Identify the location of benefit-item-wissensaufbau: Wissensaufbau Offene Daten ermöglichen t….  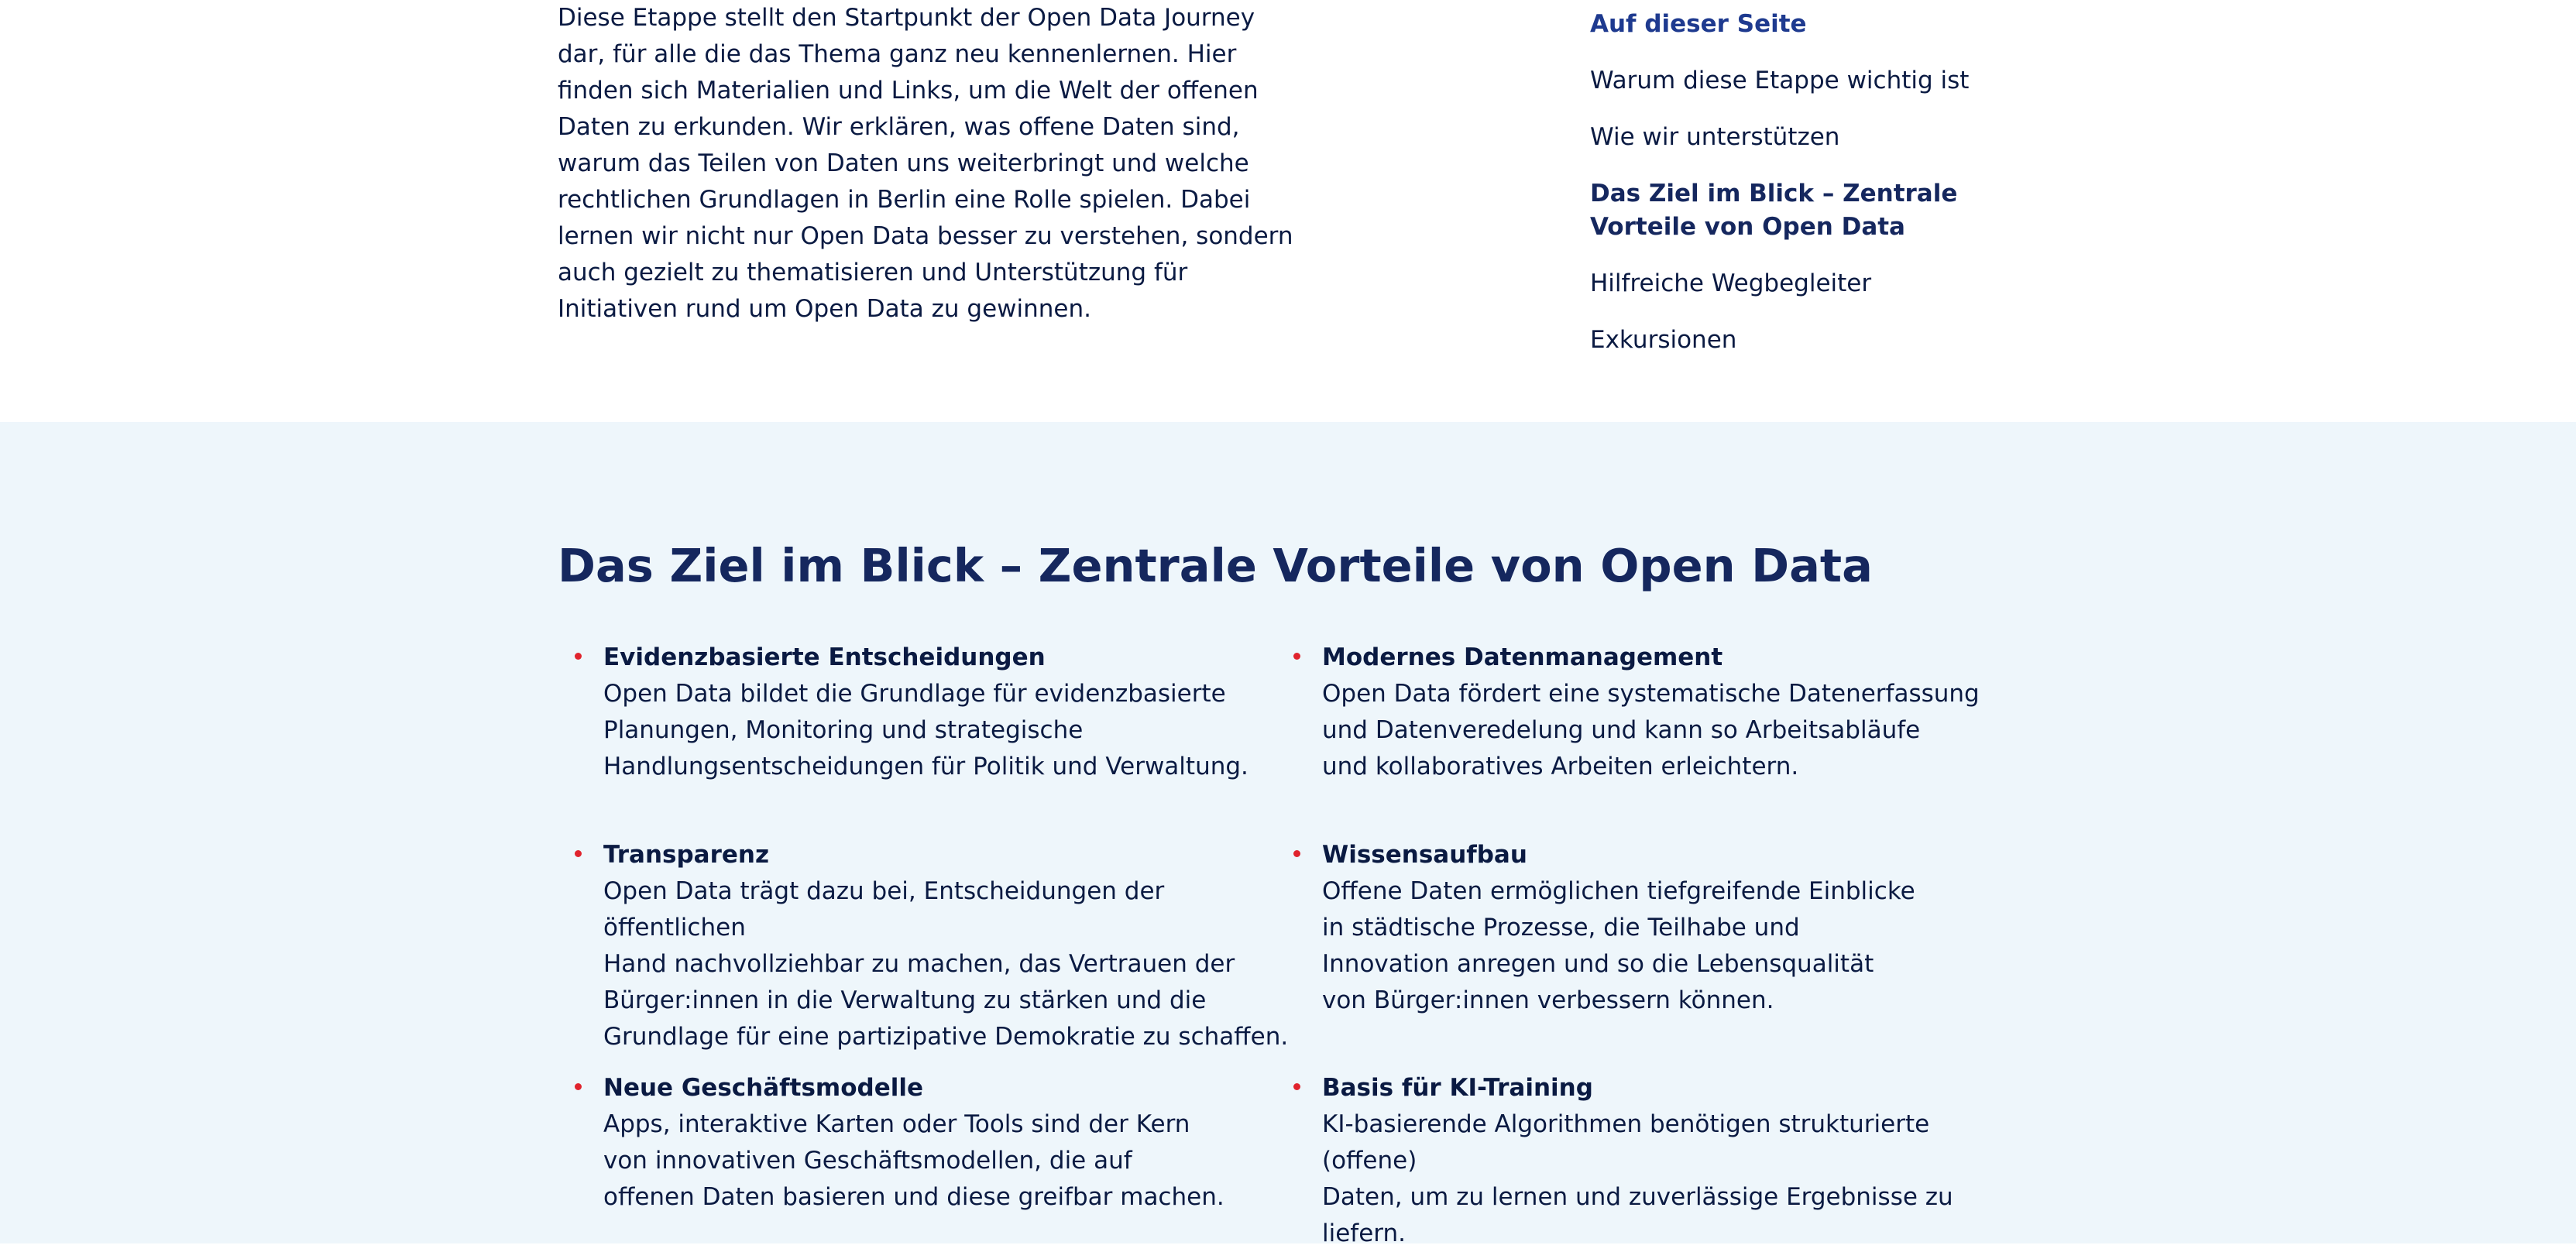
(1647, 928).